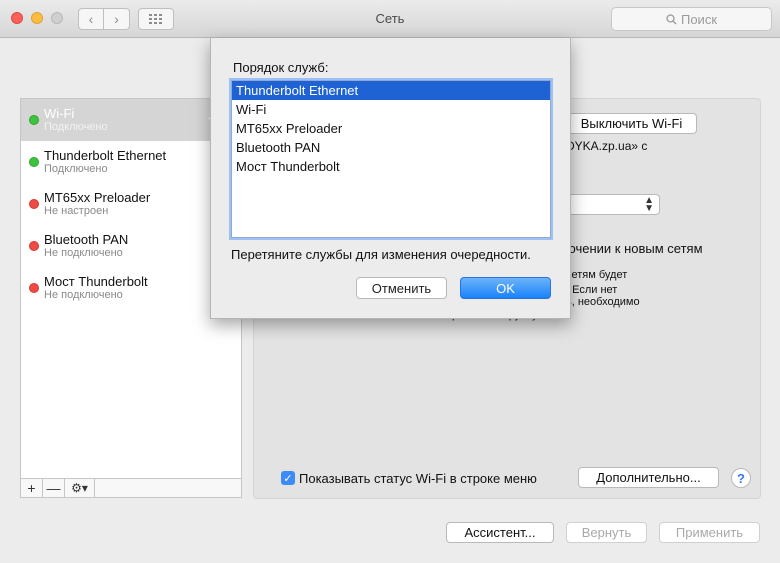 This screenshot has width=780, height=563. I want to click on service-item-mt65xx-preloader: MT65xx Preloader Не настроен, so click(131, 204).